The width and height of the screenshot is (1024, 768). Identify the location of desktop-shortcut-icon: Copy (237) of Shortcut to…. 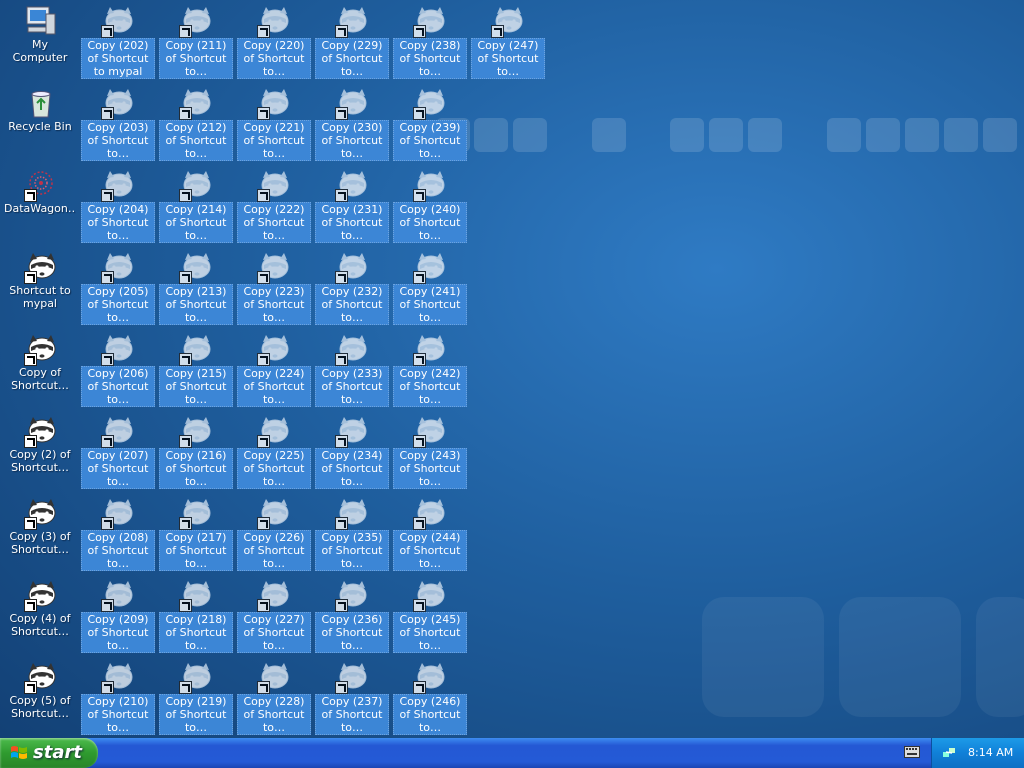
(351, 699).